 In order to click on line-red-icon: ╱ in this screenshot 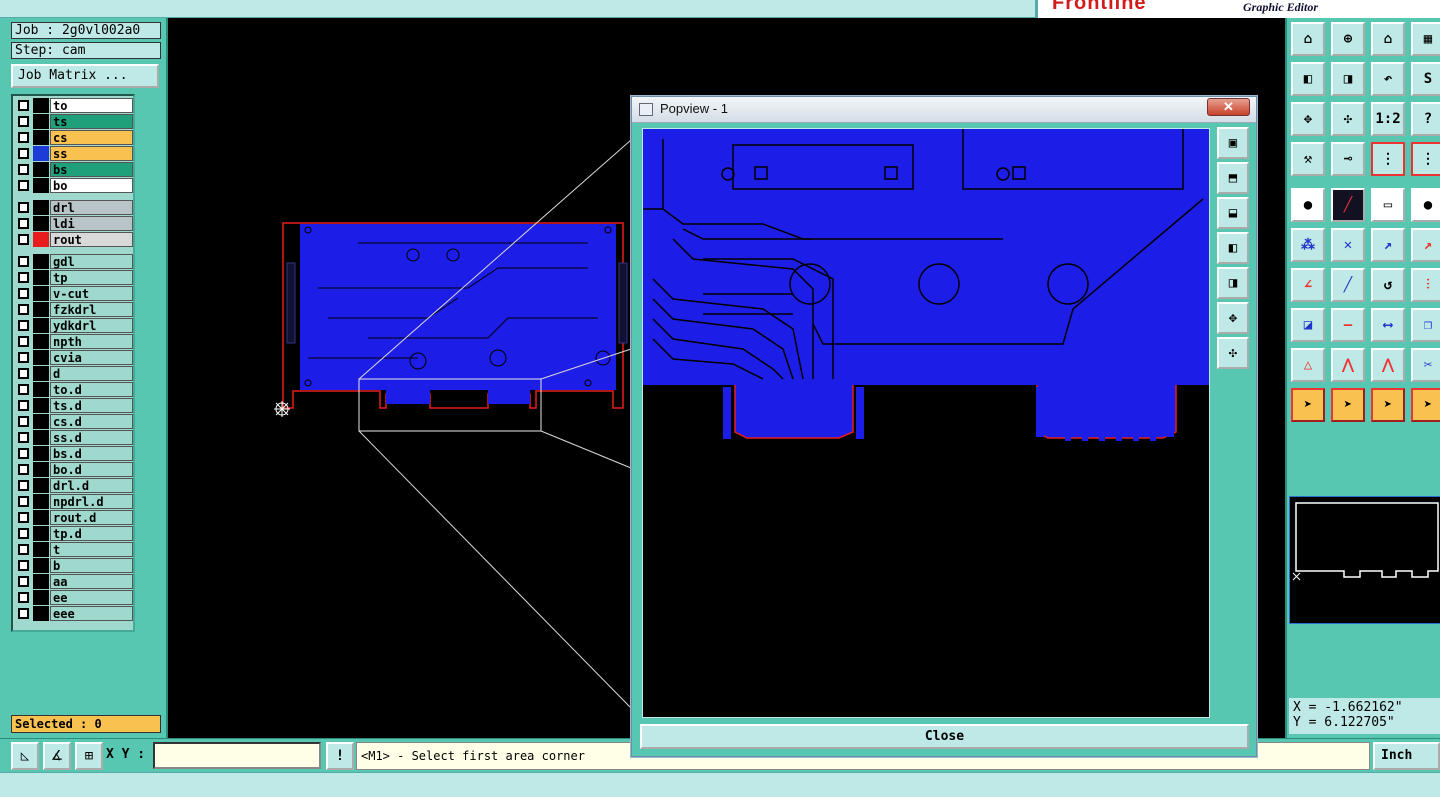, I will do `click(1348, 205)`.